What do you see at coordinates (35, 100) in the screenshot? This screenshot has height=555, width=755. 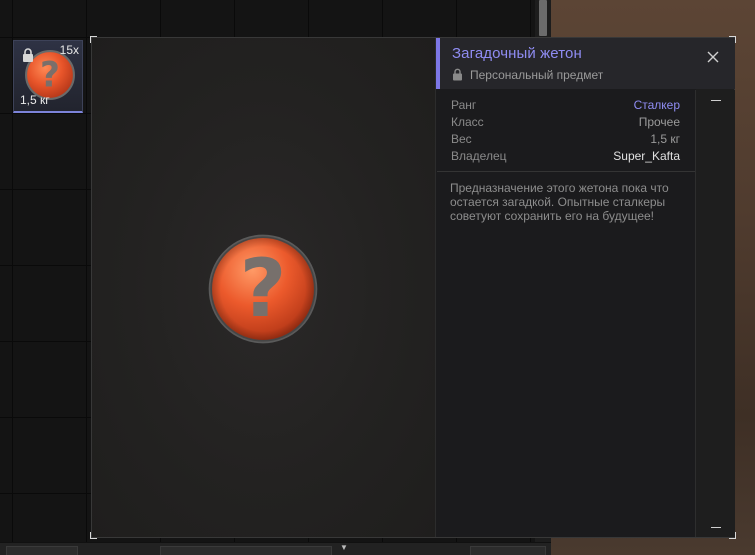 I see `slot-weight: 1,5 кг` at bounding box center [35, 100].